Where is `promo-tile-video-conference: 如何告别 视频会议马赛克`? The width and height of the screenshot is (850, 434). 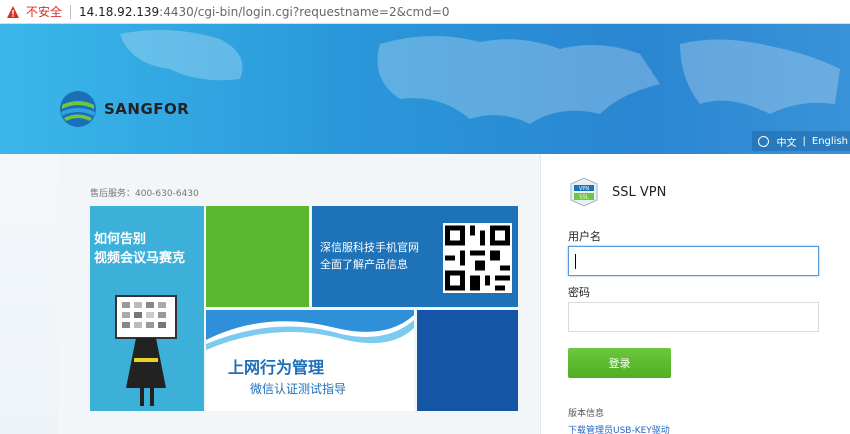 promo-tile-video-conference: 如何告别 视频会议马赛克 is located at coordinates (147, 308).